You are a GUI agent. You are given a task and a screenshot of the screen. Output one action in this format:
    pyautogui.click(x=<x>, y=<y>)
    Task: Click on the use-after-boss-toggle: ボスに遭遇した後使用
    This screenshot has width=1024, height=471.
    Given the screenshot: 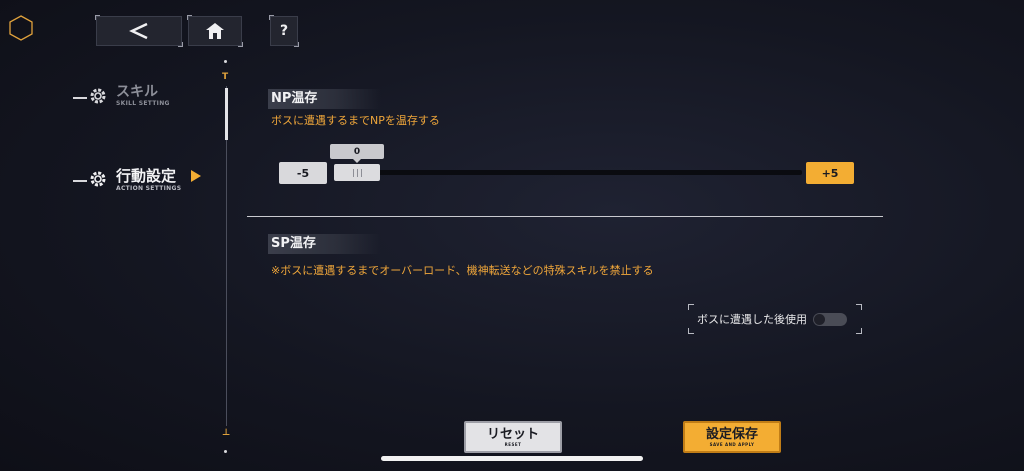 What is the action you would take?
    pyautogui.click(x=775, y=319)
    